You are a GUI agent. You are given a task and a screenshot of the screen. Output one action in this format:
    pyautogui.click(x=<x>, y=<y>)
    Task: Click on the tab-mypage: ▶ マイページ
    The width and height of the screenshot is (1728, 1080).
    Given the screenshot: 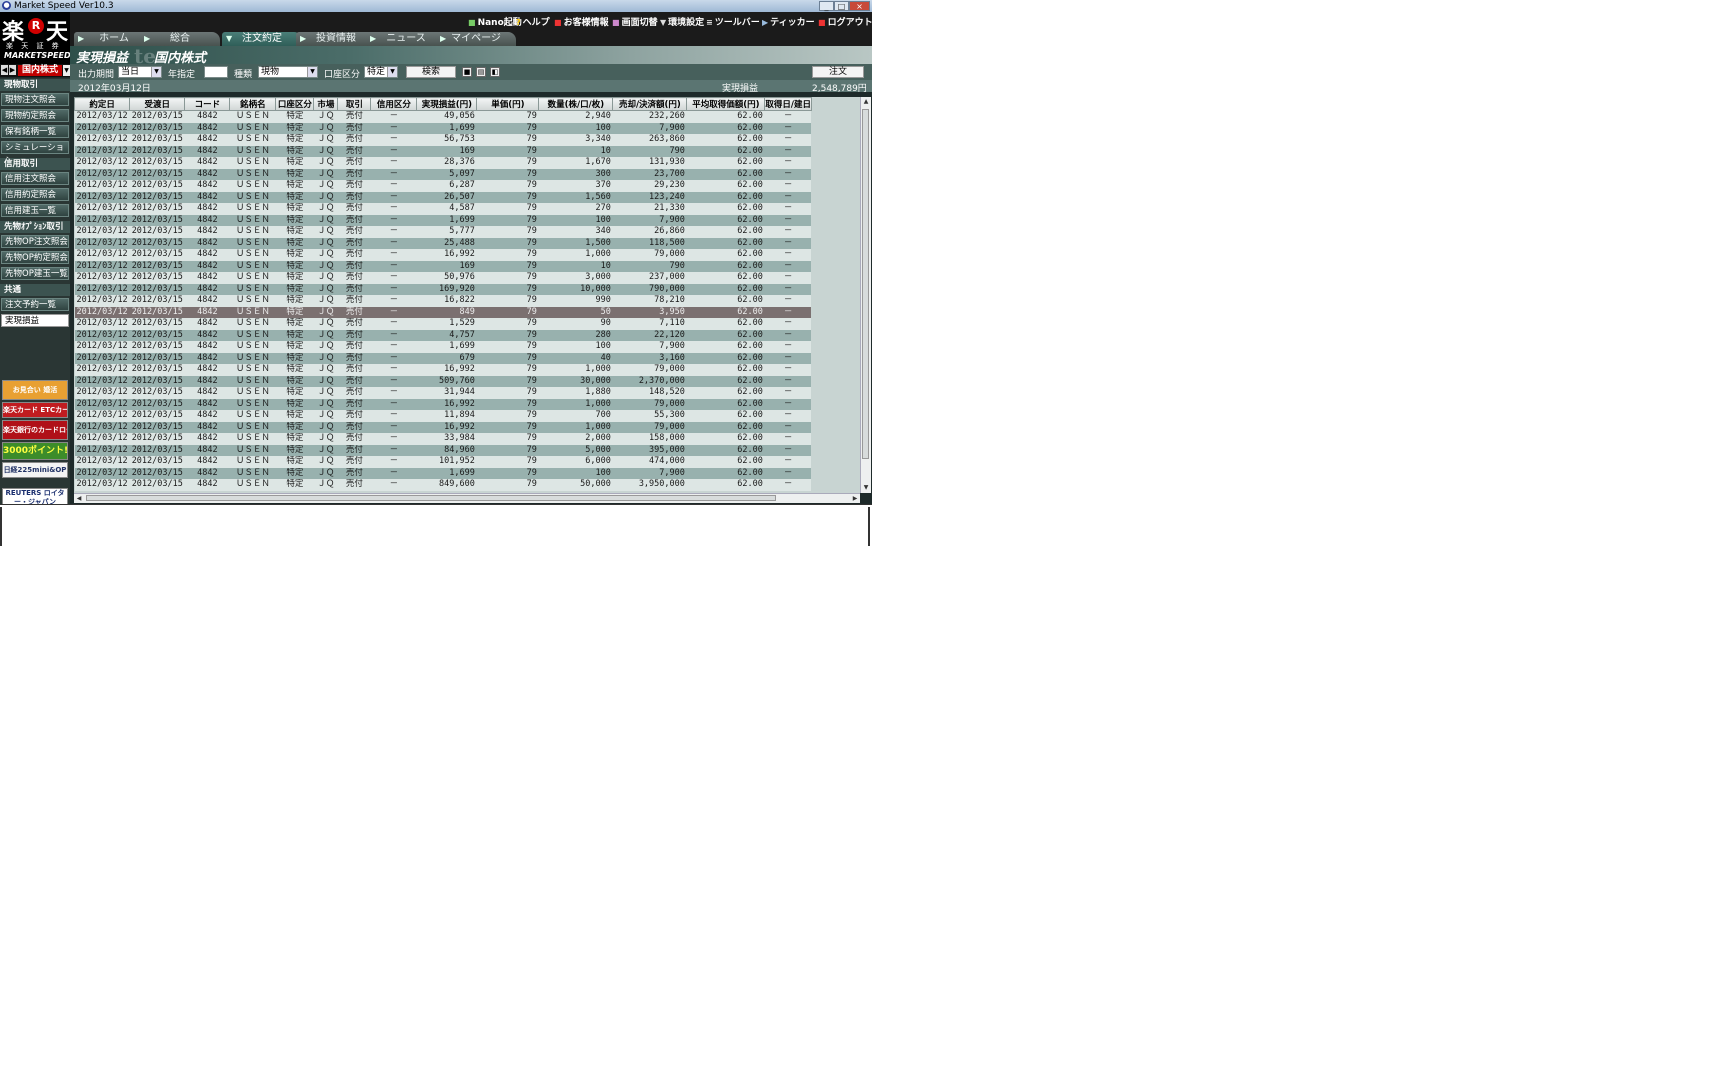 What is the action you would take?
    pyautogui.click(x=476, y=39)
    